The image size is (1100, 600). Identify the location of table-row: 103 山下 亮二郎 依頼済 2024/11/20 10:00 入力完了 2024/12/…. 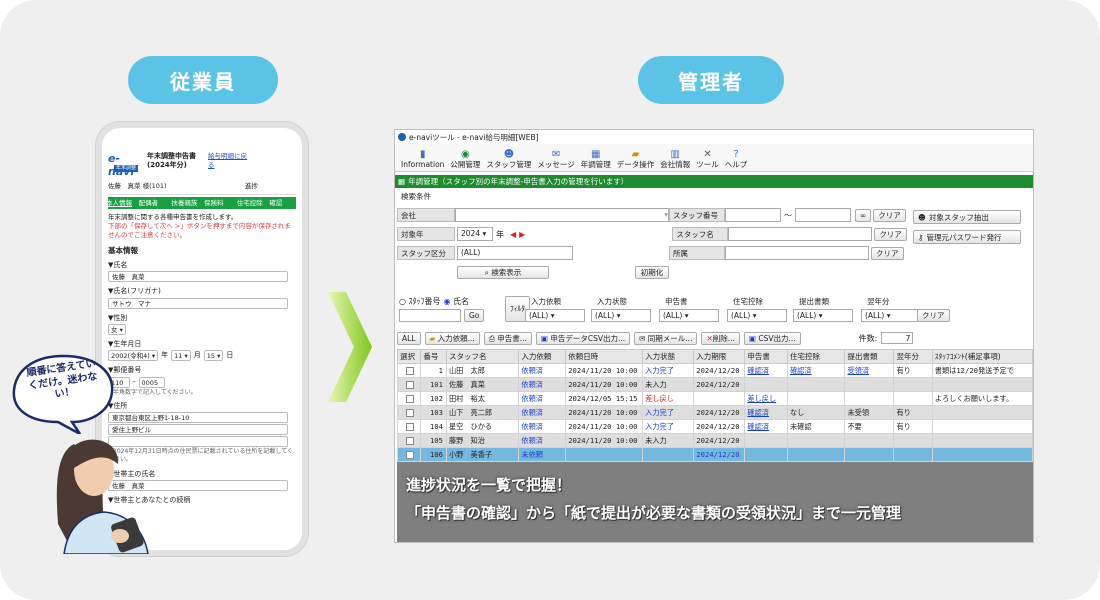
(714, 412).